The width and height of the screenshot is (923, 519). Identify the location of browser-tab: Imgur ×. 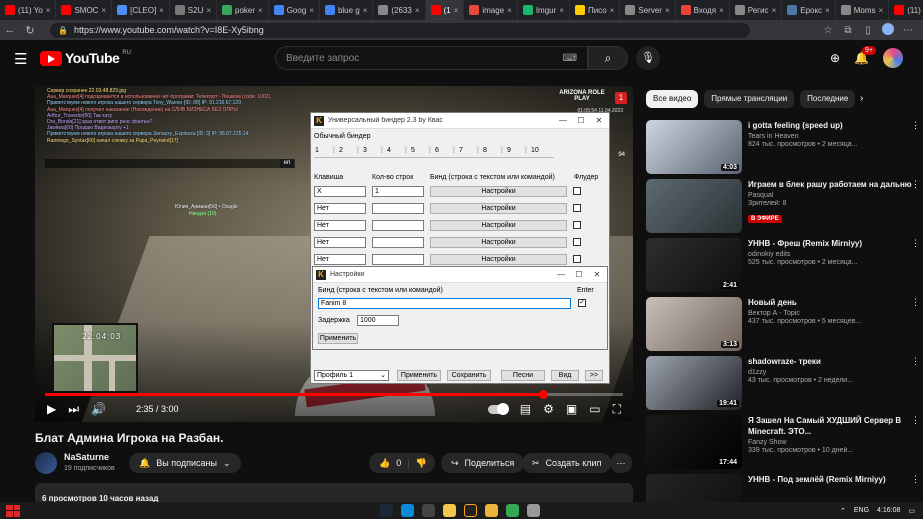
(544, 10).